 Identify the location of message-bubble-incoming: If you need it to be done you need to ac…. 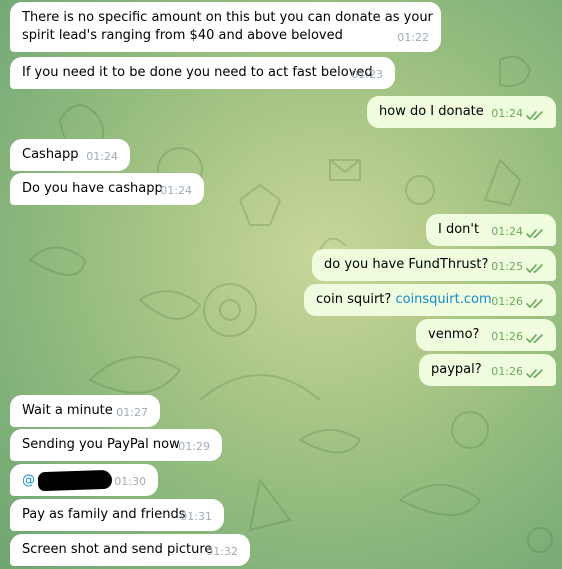
(202, 73).